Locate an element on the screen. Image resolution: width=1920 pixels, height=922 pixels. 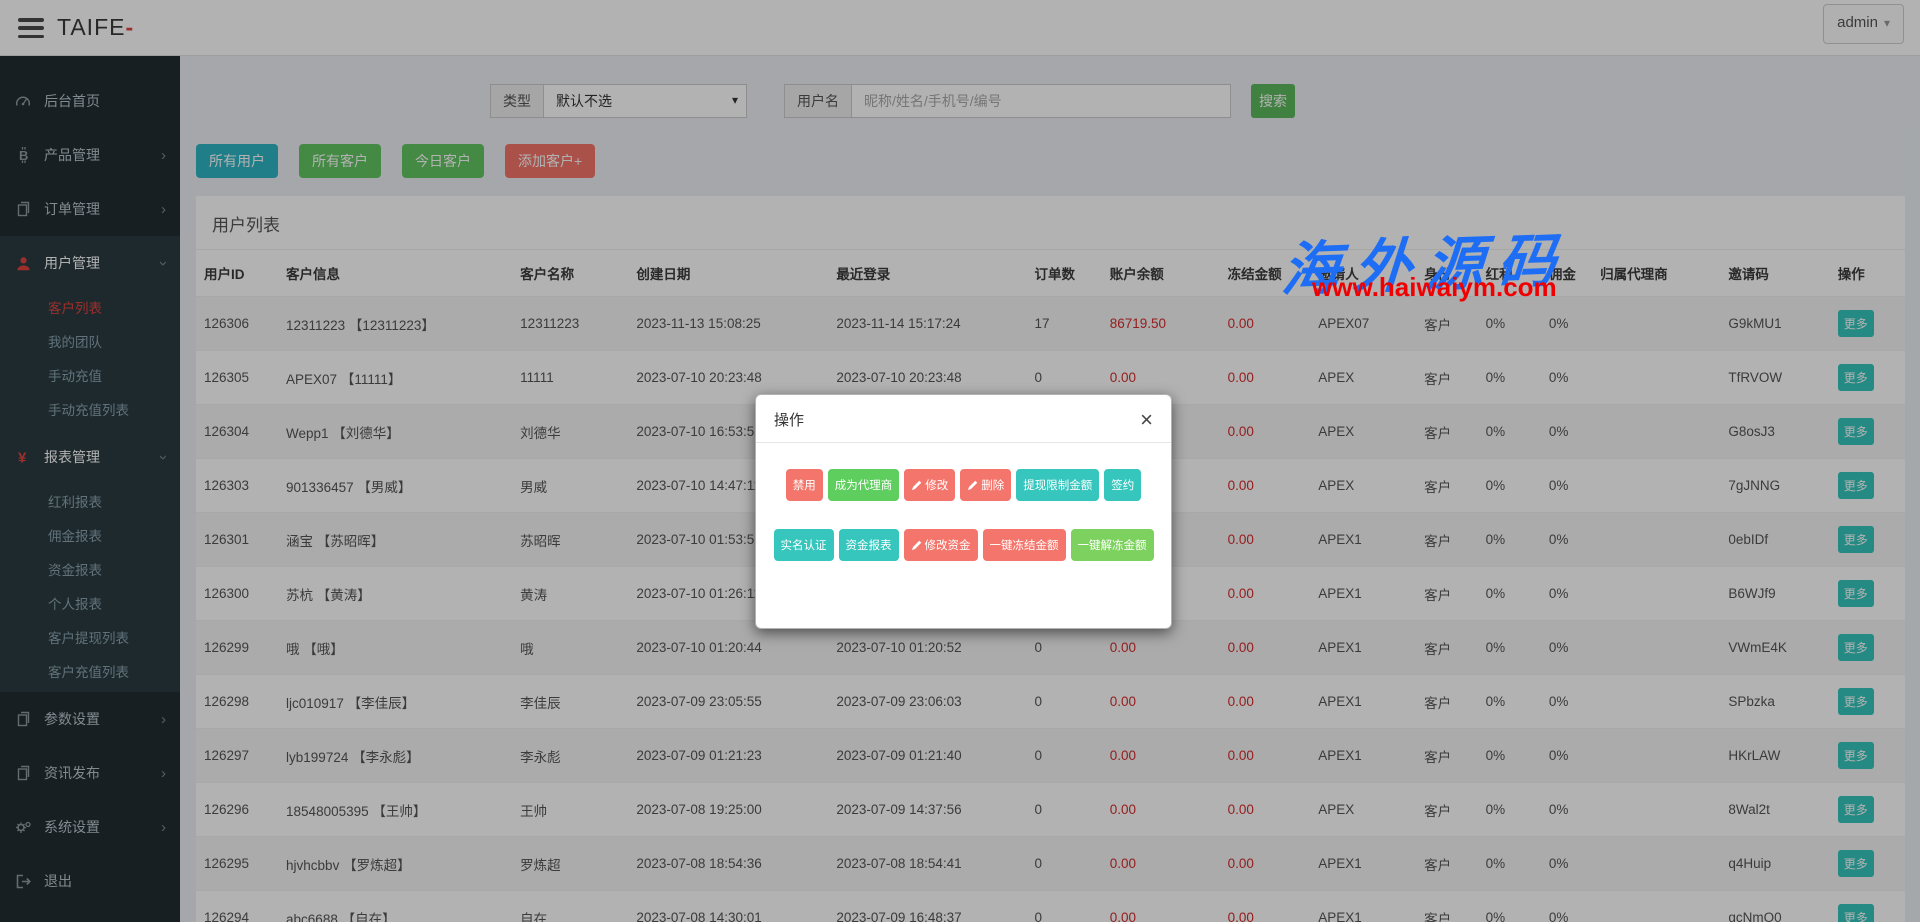
modal-action-label: 实名认证 is located at coordinates (803, 546).